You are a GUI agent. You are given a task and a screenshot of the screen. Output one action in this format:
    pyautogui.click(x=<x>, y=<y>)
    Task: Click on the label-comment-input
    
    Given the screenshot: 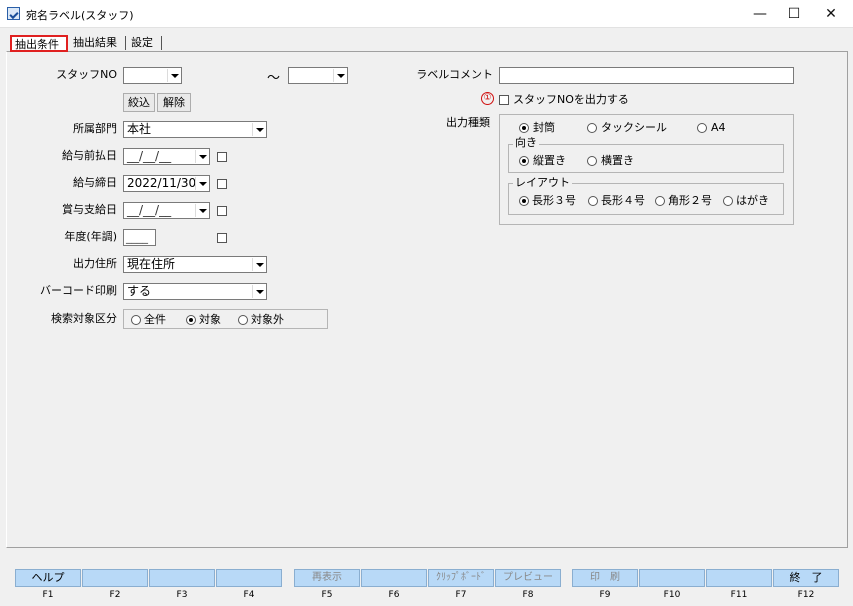 What is the action you would take?
    pyautogui.click(x=646, y=75)
    